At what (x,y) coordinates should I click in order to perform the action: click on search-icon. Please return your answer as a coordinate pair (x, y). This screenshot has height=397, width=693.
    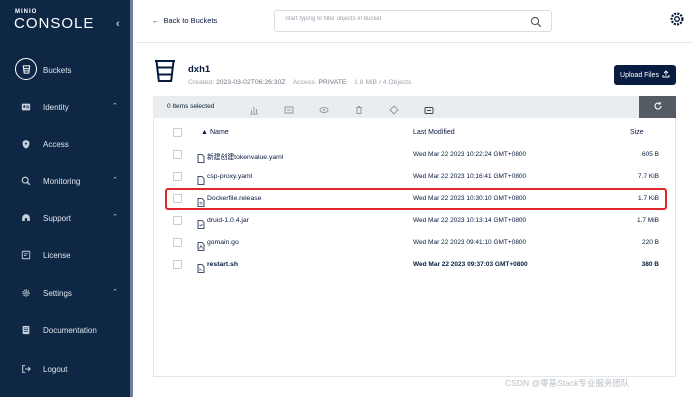
    Looking at the image, I should click on (536, 24).